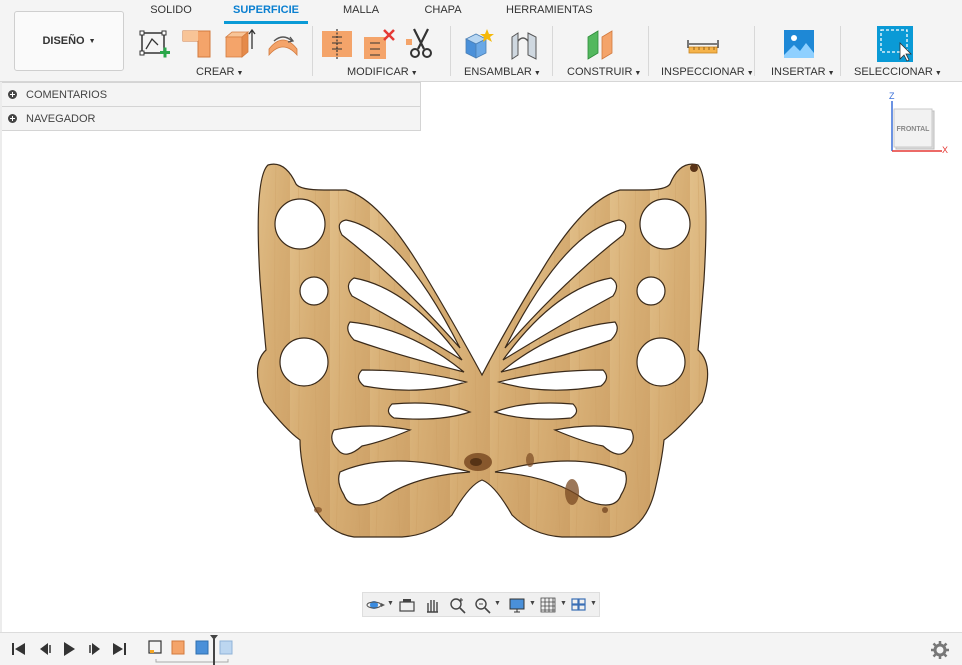 The width and height of the screenshot is (962, 665). What do you see at coordinates (376, 605) in the screenshot?
I see `orbit-icon` at bounding box center [376, 605].